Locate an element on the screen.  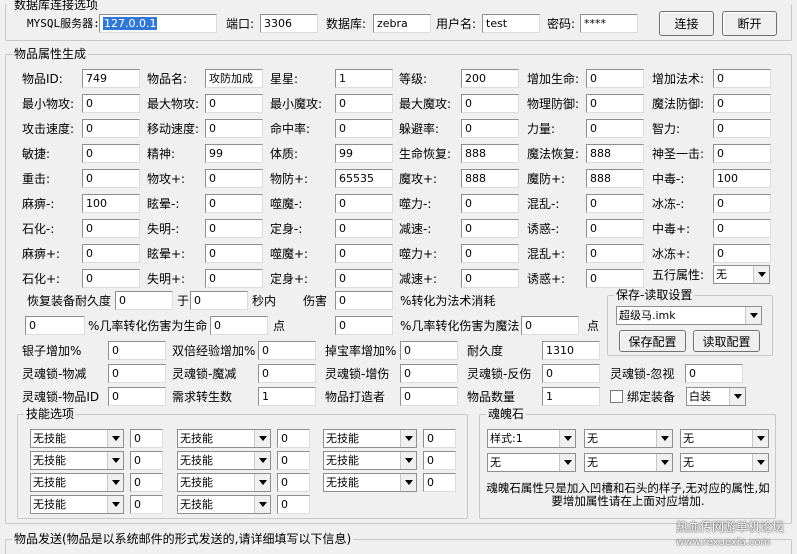
load-config-button: 读取配置 is located at coordinates (726, 341).